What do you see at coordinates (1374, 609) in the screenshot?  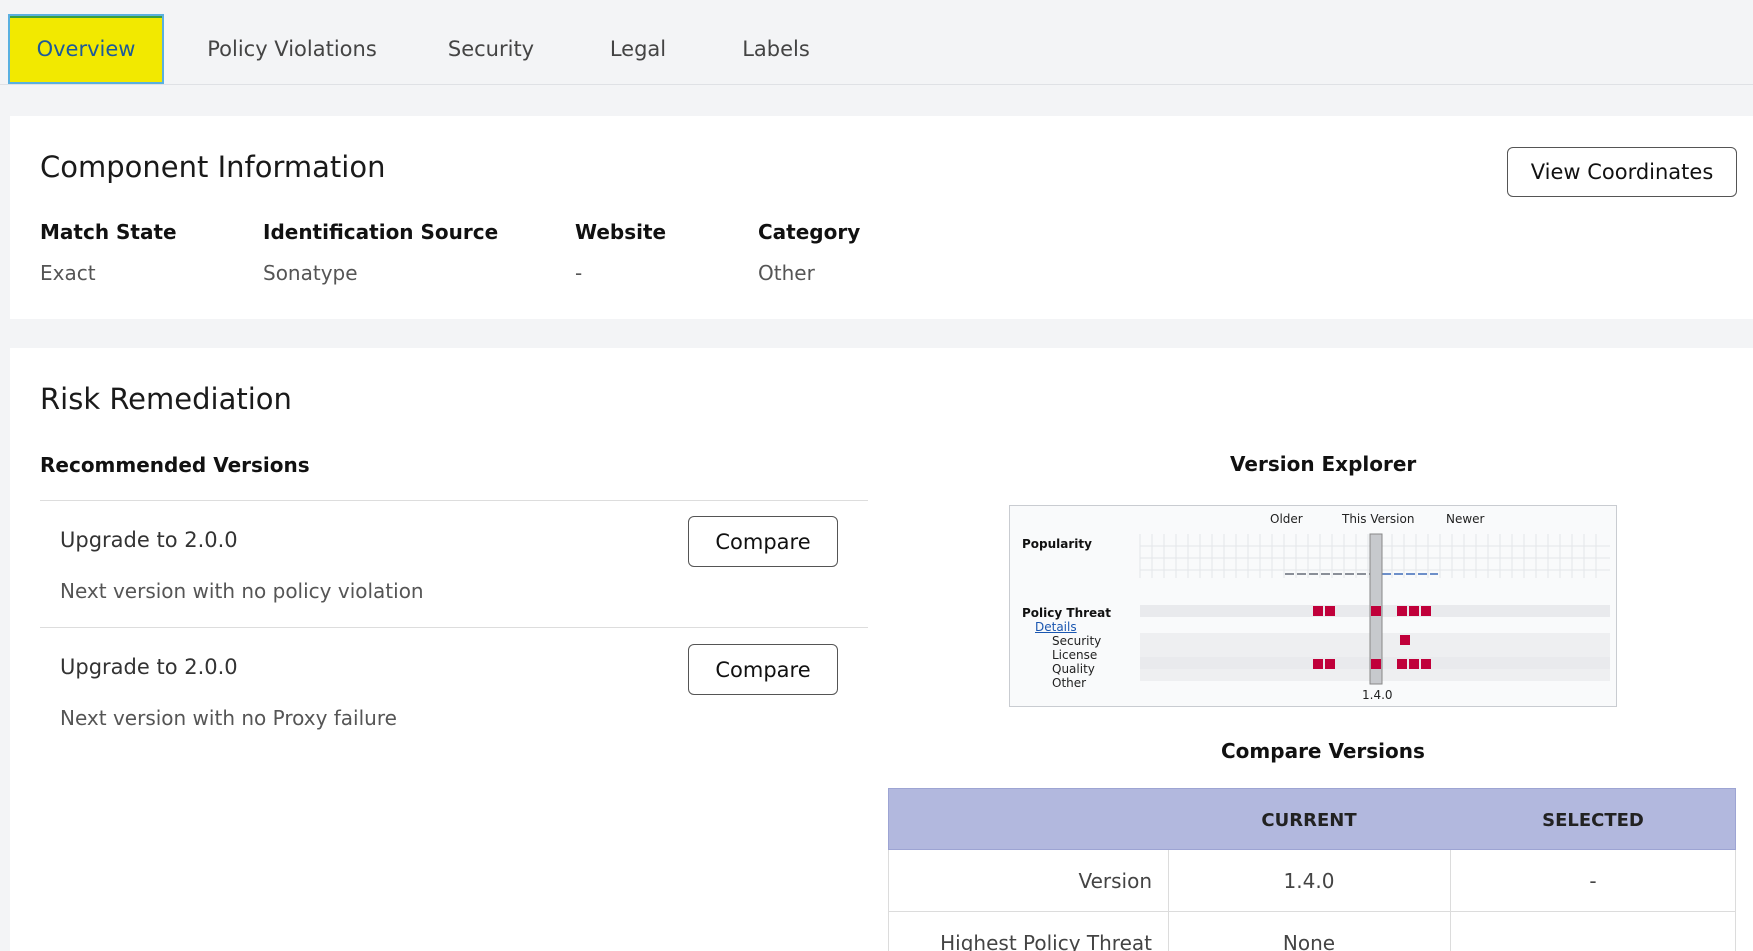 I see `version-grid-graphic` at bounding box center [1374, 609].